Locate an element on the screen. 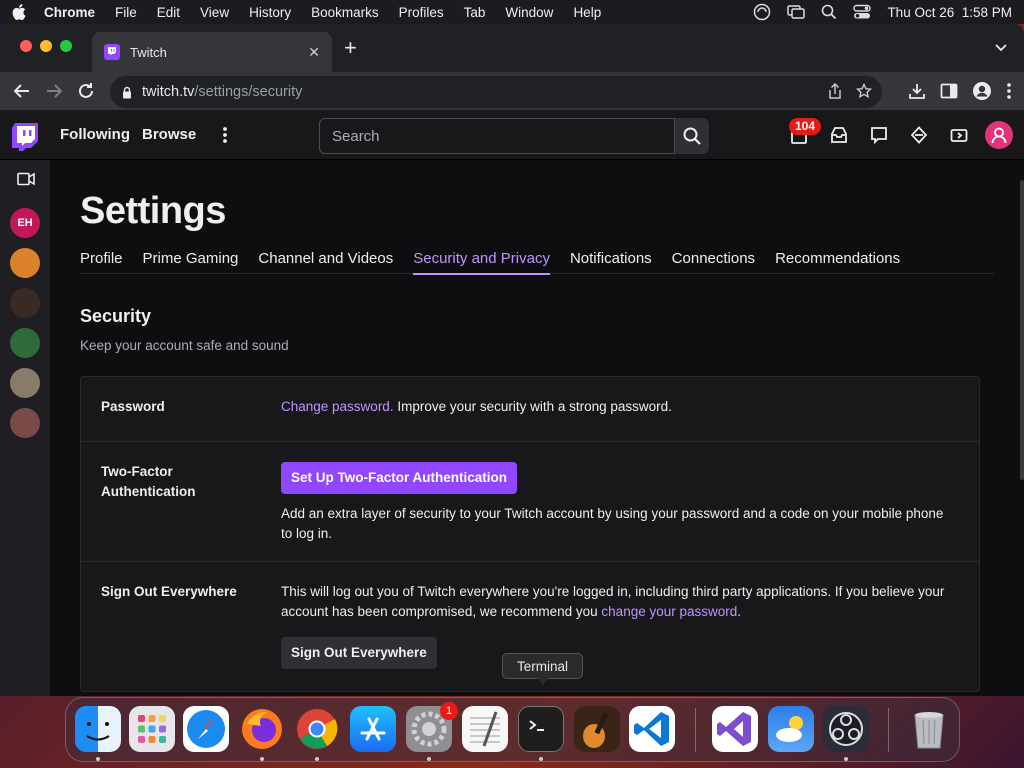 The width and height of the screenshot is (1024, 768). url-host: twitch.tv is located at coordinates (168, 92).